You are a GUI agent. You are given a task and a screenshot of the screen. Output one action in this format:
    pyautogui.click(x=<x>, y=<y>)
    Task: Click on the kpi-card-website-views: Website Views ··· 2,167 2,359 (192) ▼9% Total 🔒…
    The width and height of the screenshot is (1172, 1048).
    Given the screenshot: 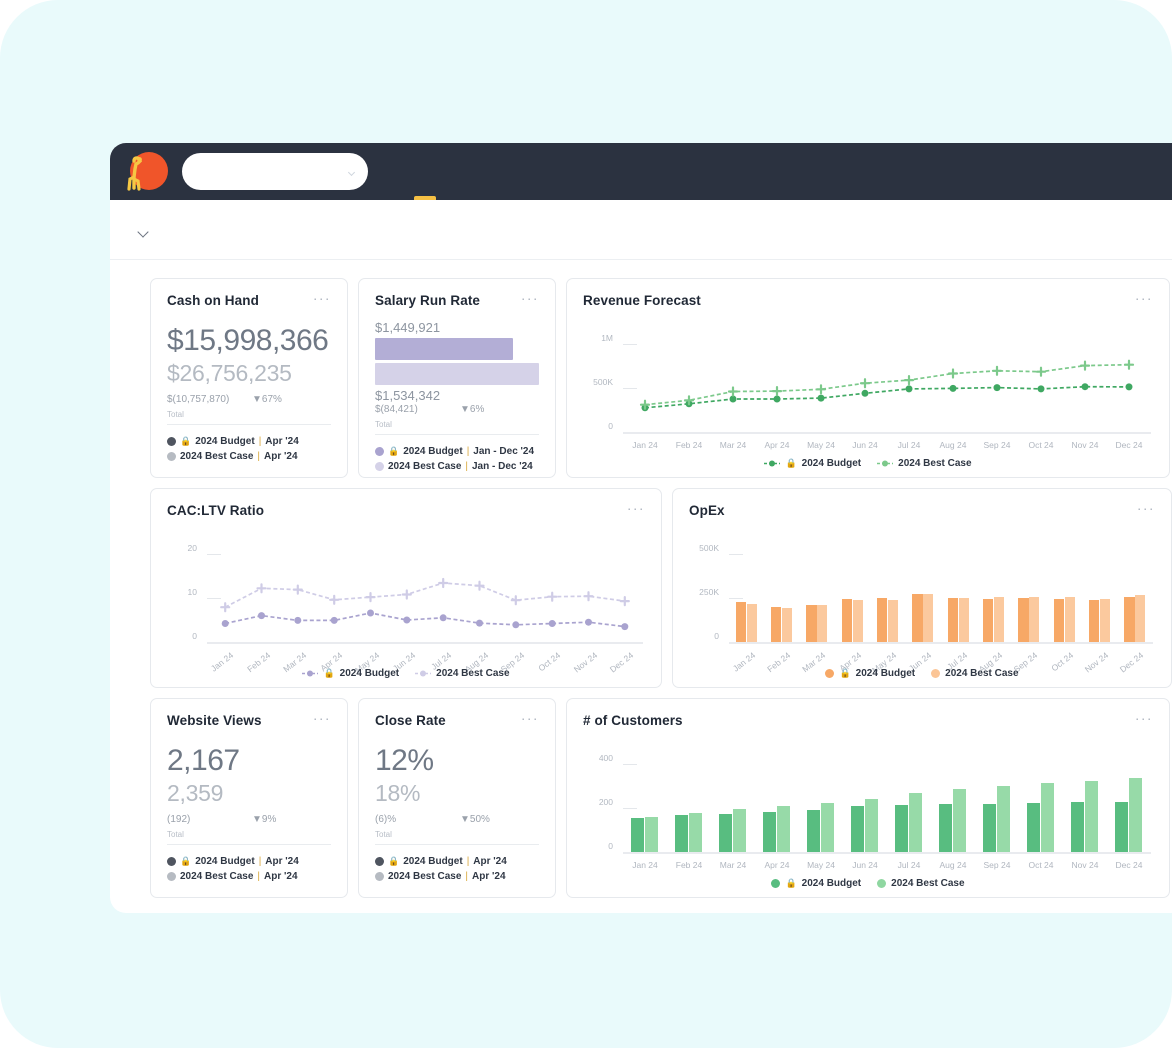 What is the action you would take?
    pyautogui.click(x=249, y=798)
    